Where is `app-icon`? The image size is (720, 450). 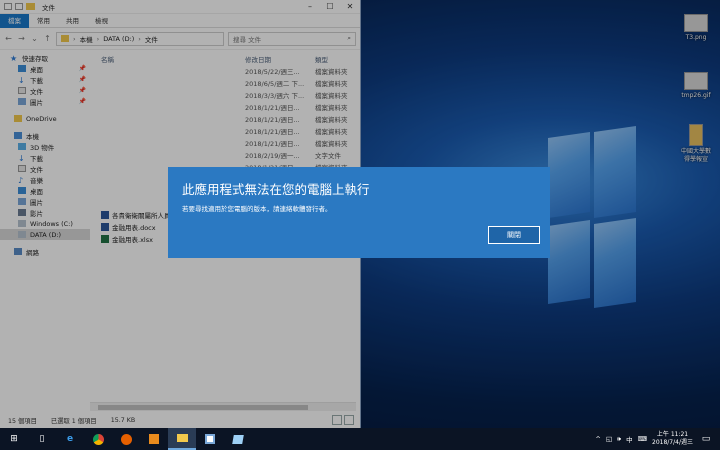
app-icon is located at coordinates (238, 439).